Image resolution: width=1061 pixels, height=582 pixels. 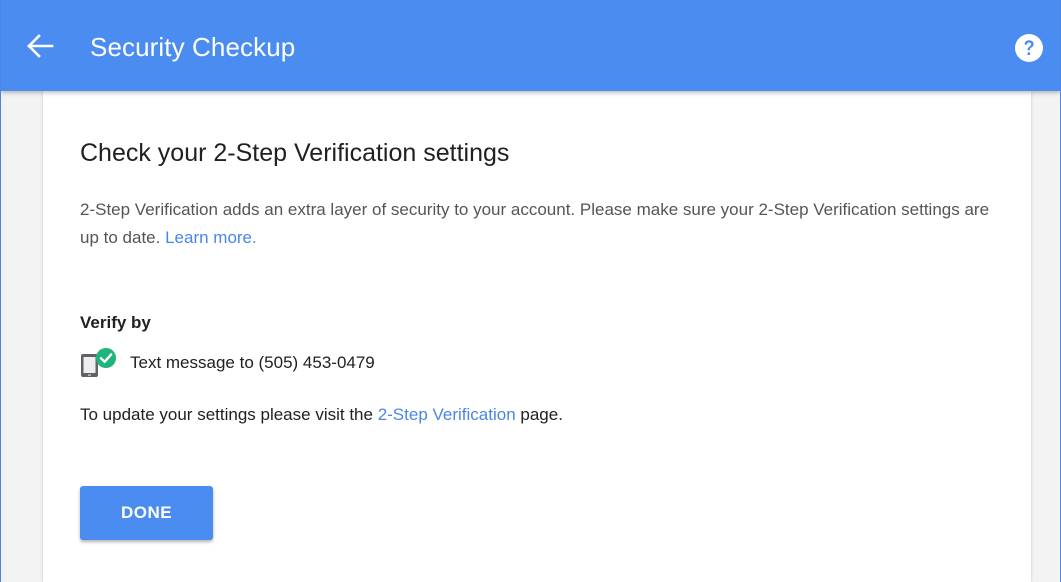 I want to click on card-heading: Check your 2-Step Verification settings, so click(x=295, y=153).